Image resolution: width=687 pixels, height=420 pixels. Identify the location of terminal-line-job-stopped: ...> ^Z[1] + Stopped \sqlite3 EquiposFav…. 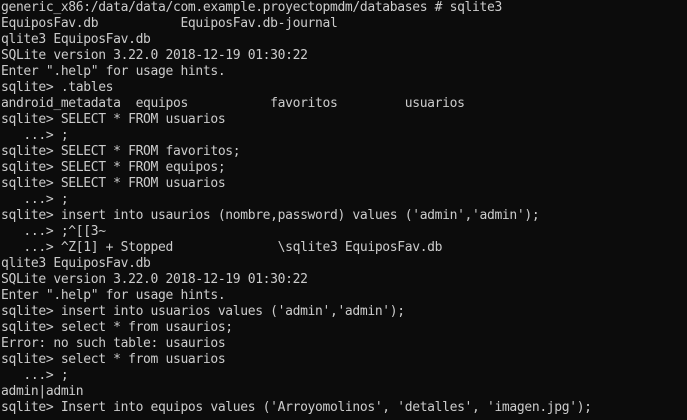
(222, 247).